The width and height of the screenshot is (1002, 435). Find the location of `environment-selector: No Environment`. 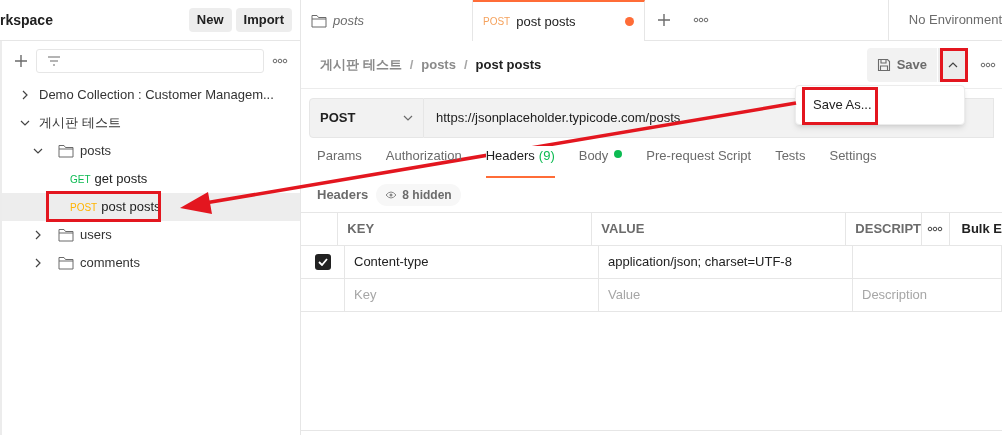

environment-selector: No Environment is located at coordinates (955, 20).